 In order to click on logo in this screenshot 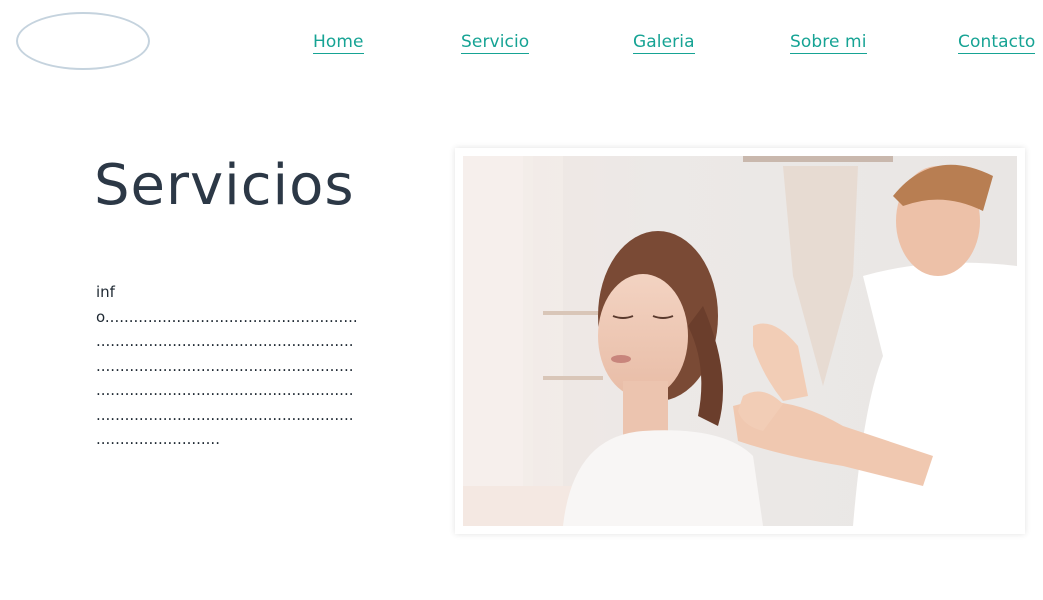, I will do `click(83, 41)`.